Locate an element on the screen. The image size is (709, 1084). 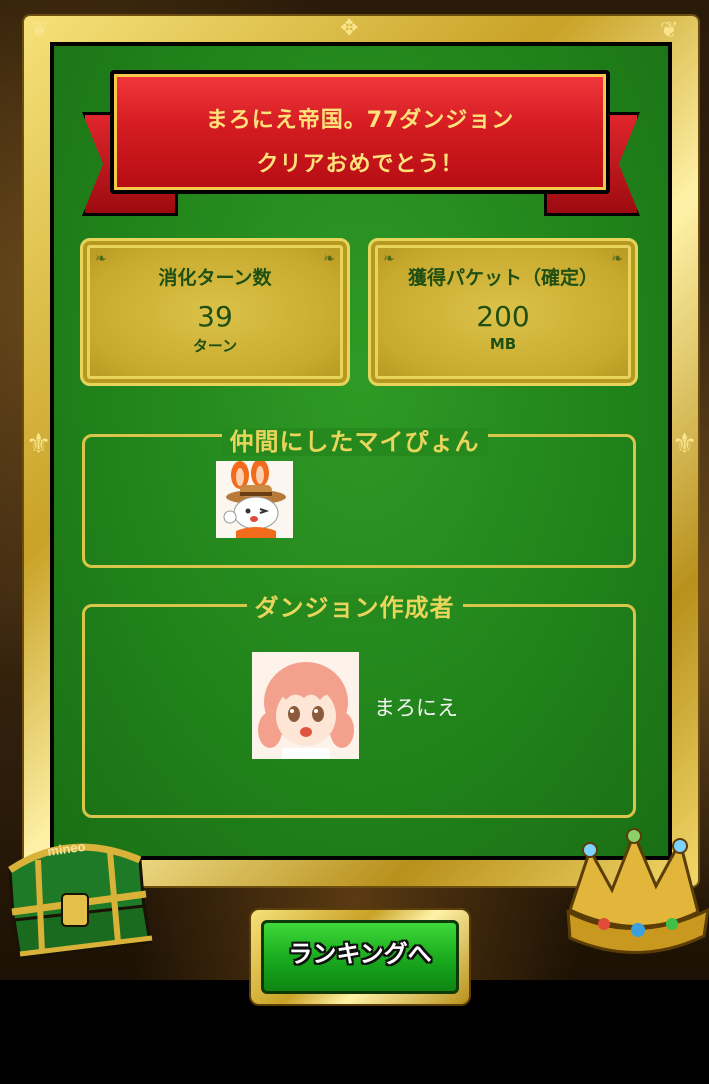
rabbit-mascot-icon is located at coordinates (254, 499).